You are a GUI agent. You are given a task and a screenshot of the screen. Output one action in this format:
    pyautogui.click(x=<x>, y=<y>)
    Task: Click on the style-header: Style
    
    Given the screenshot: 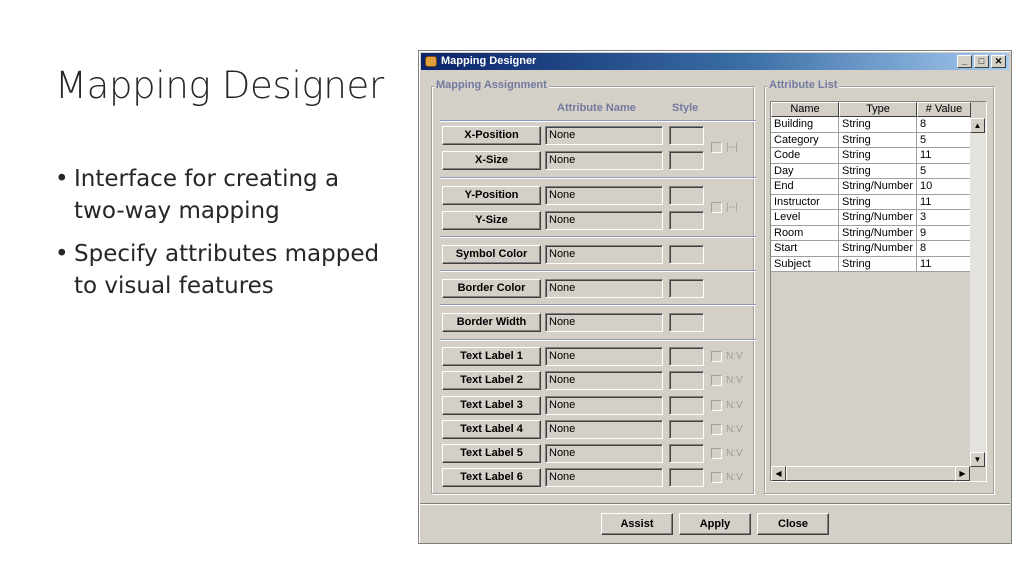 What is the action you would take?
    pyautogui.click(x=685, y=108)
    